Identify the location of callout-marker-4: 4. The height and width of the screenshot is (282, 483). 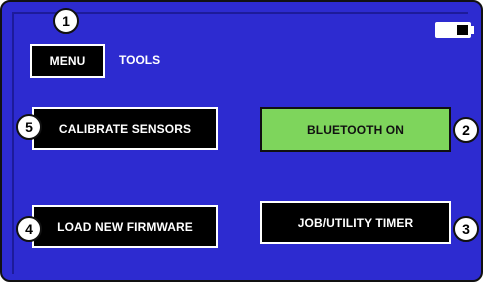
(29, 229).